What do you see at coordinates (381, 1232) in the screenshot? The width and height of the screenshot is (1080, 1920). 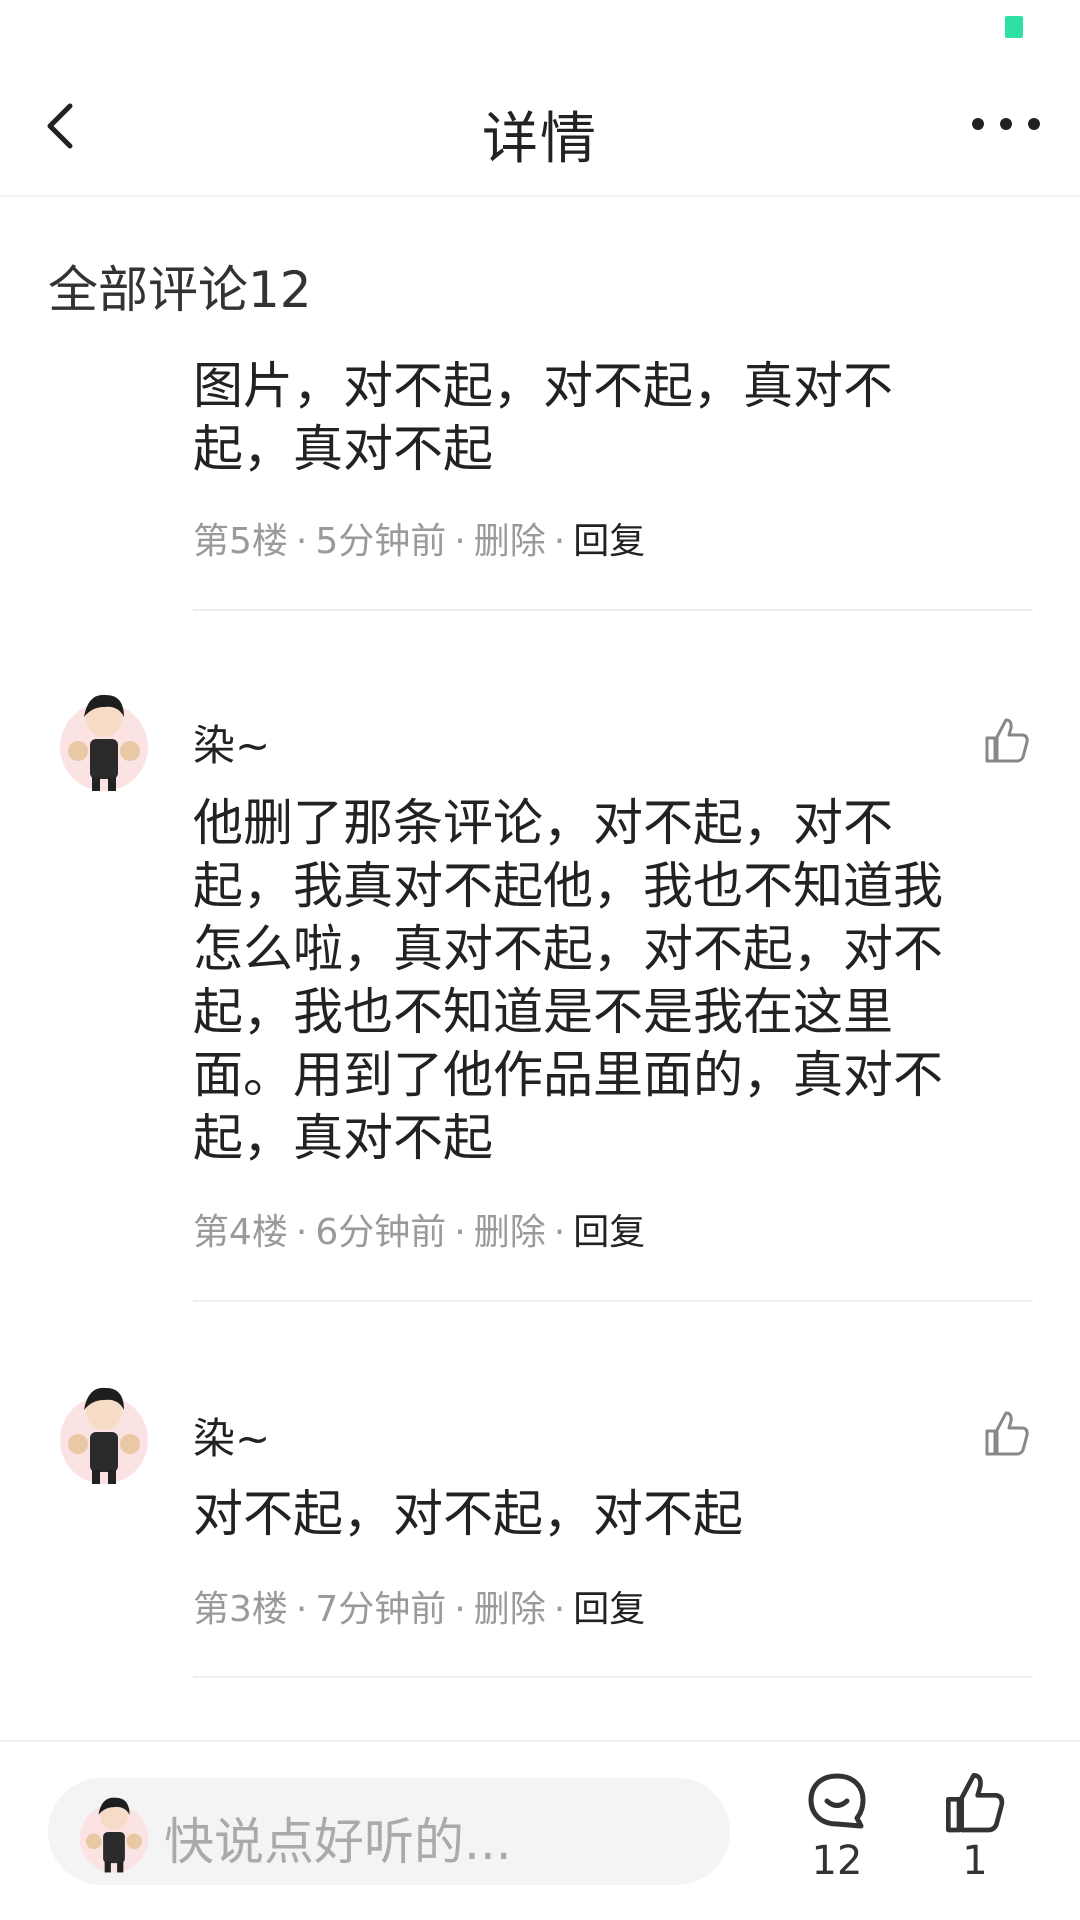 I see `time-label: 6分钟前` at bounding box center [381, 1232].